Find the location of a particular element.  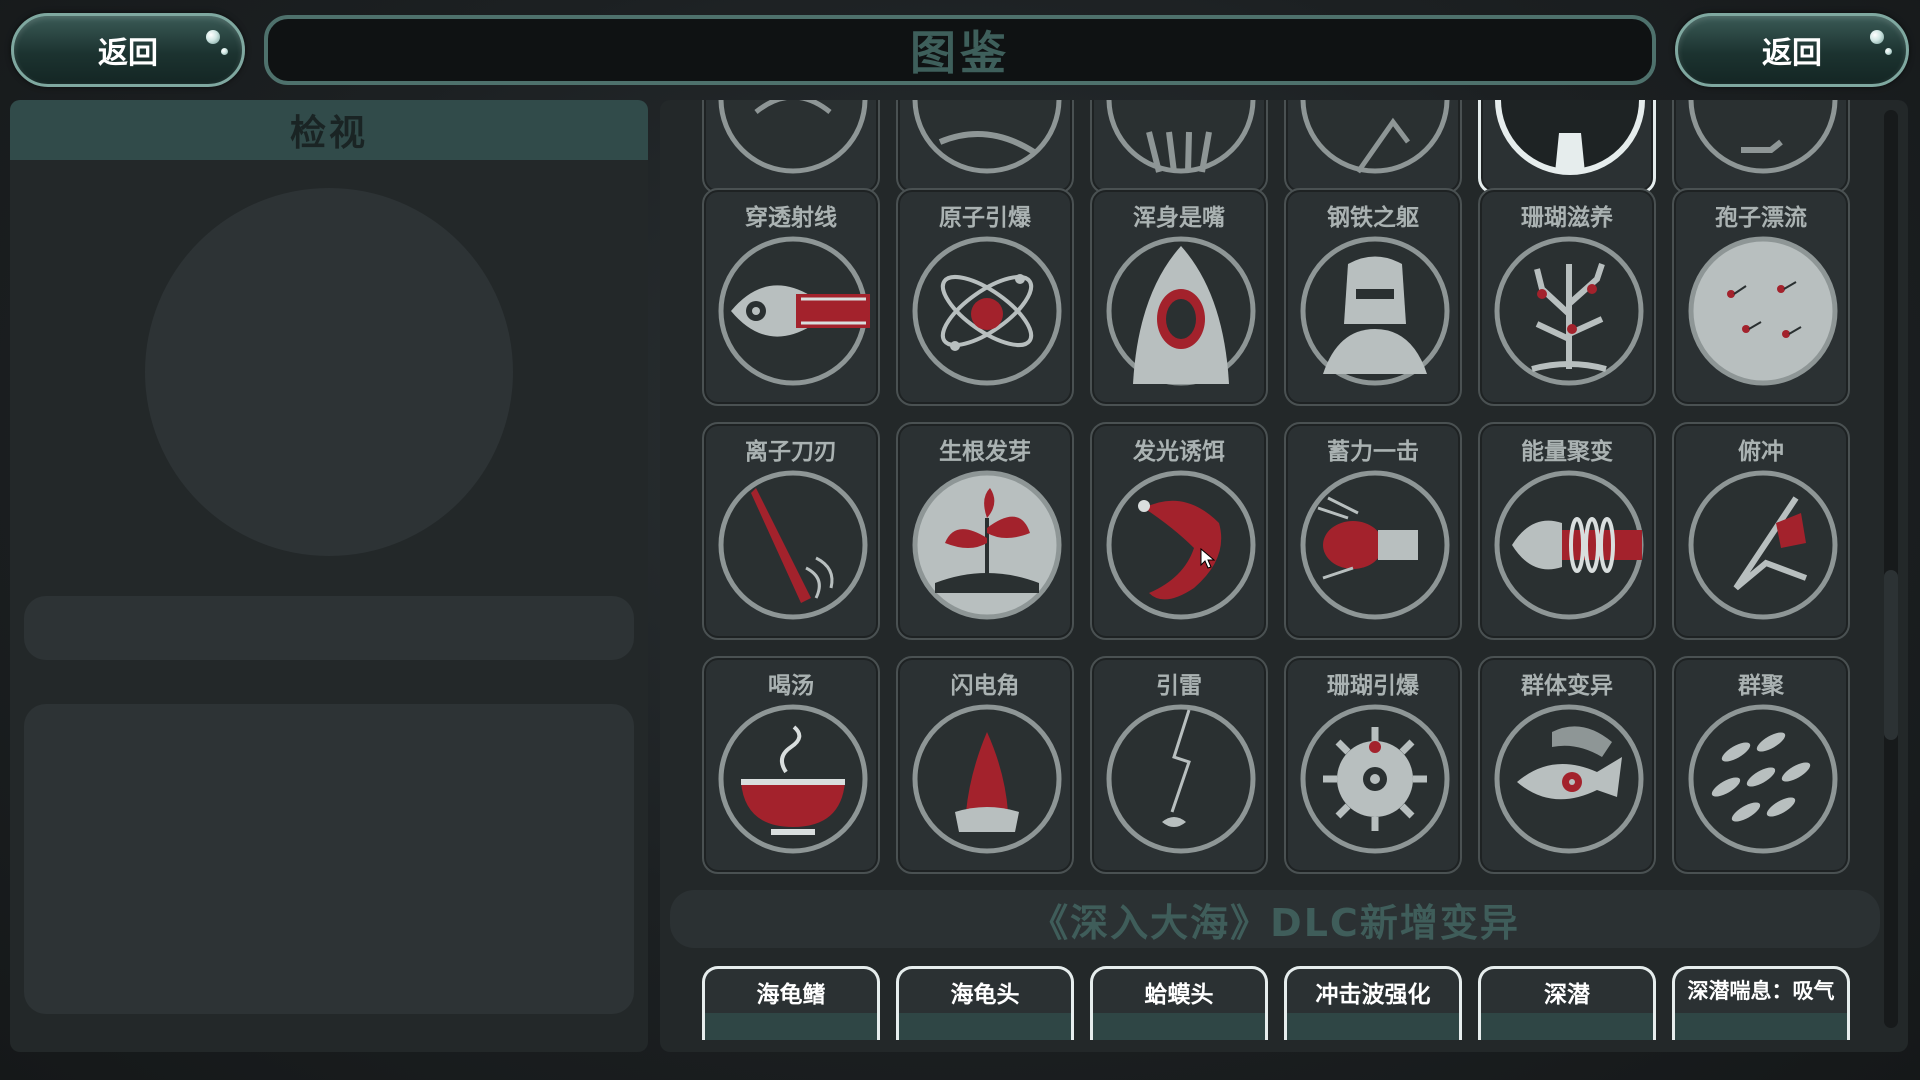

mouse-cursor-icon is located at coordinates (1208, 558).